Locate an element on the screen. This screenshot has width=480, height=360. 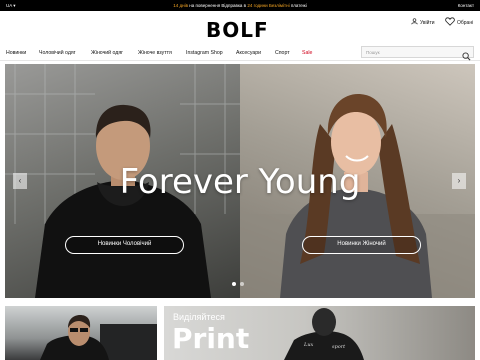
svg-text: sport is located at coordinates (339, 347).